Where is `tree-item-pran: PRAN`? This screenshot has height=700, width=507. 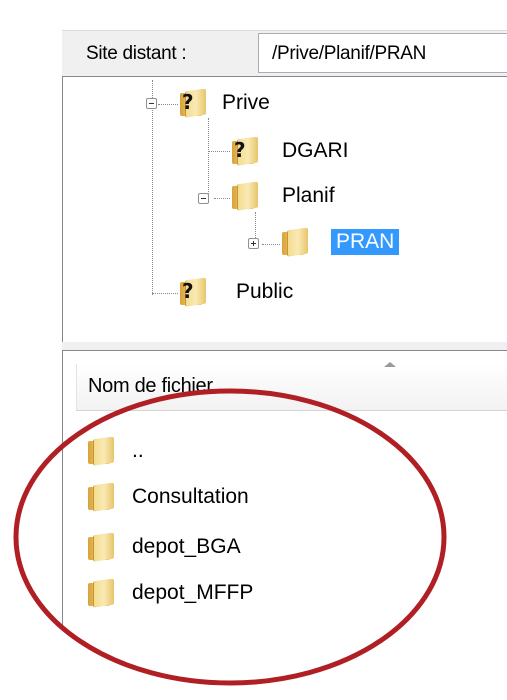 tree-item-pran: PRAN is located at coordinates (365, 242).